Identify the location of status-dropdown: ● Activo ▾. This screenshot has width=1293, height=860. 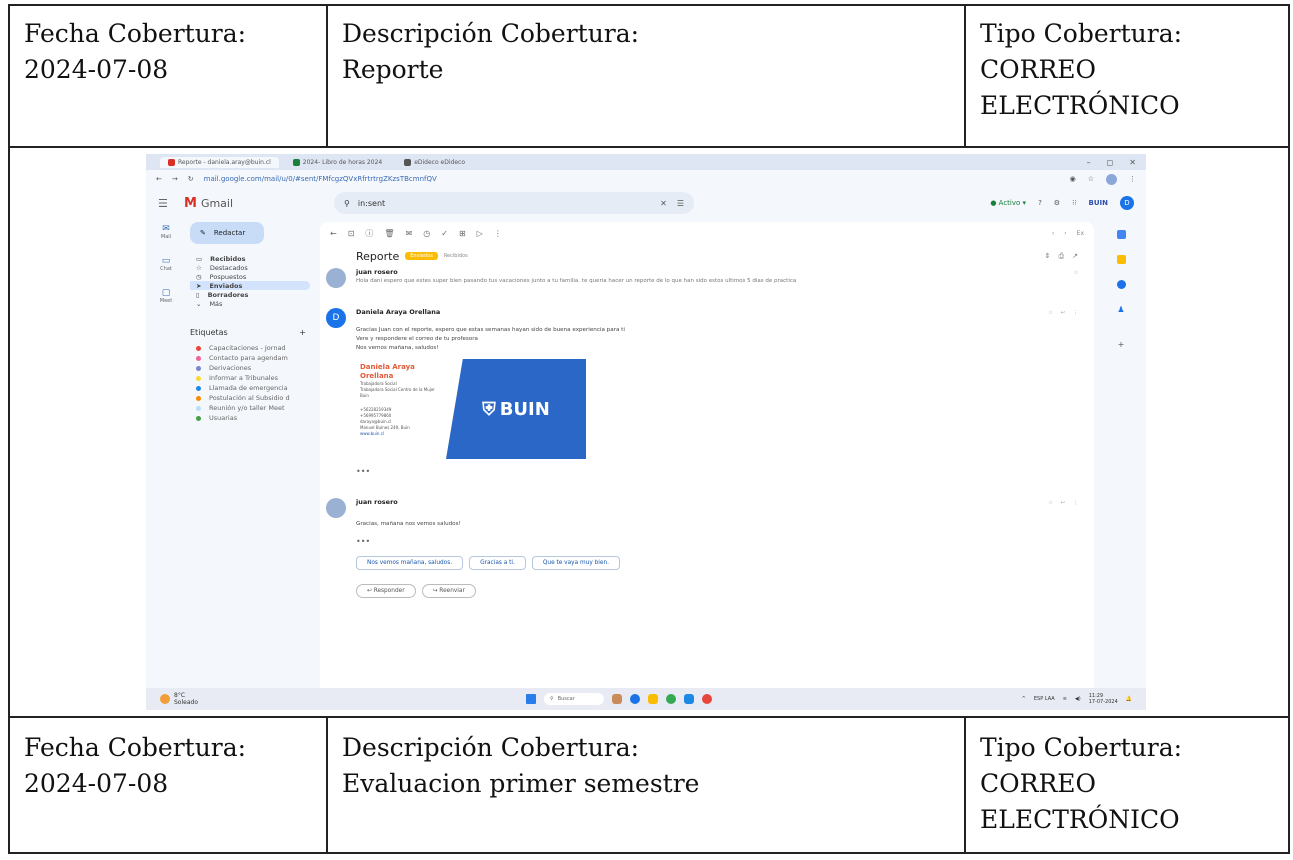
(1008, 203).